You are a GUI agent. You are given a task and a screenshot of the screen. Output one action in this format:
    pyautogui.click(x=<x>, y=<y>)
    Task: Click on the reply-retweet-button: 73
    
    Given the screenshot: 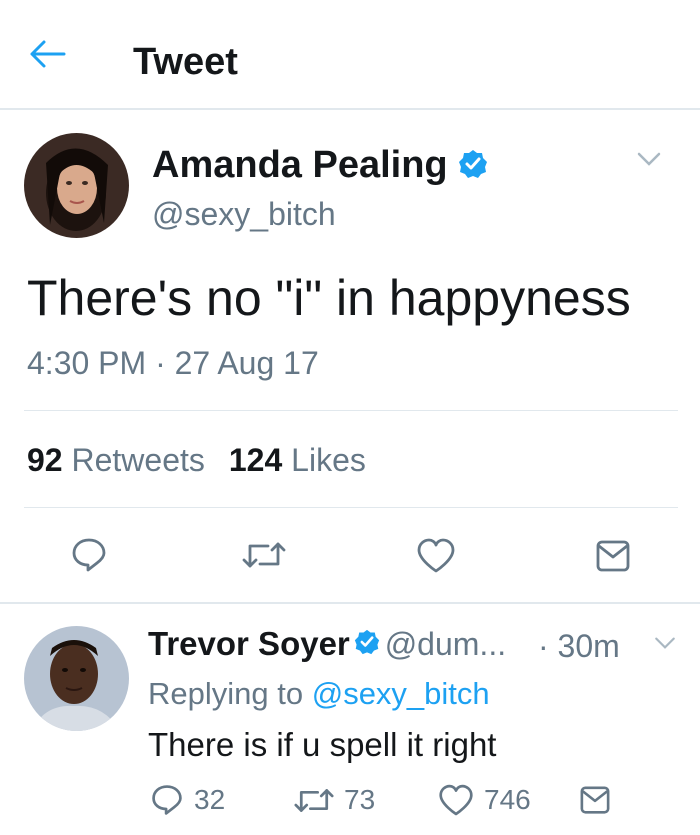 What is the action you would take?
    pyautogui.click(x=334, y=800)
    